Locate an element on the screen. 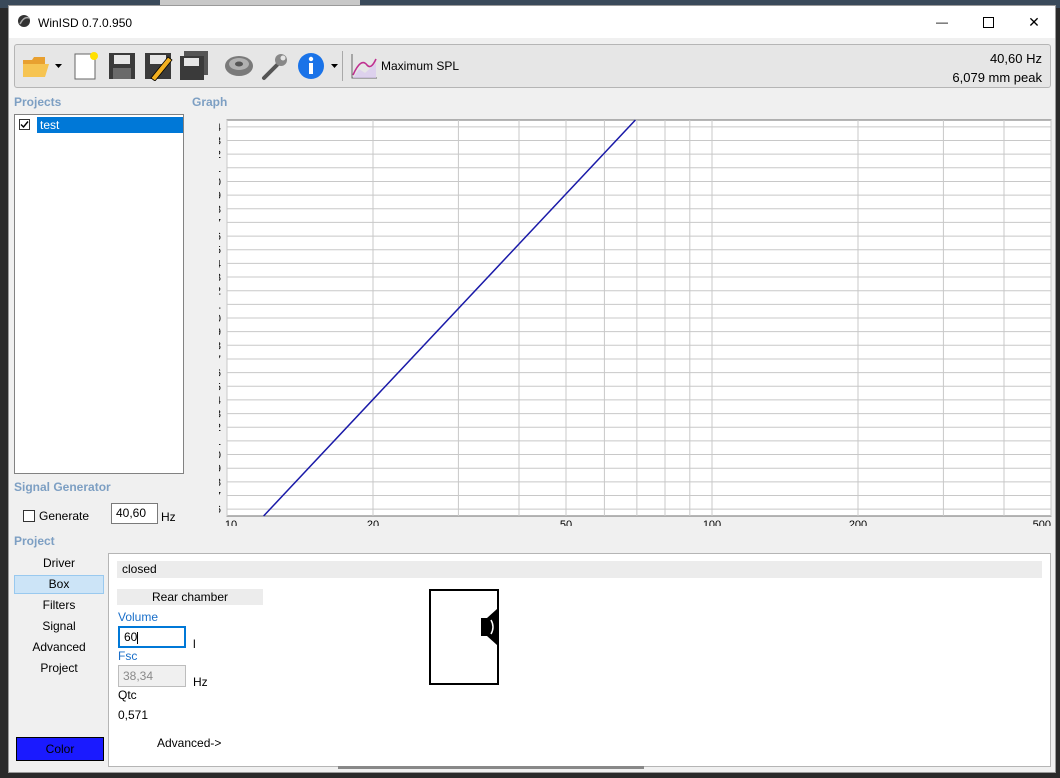 The height and width of the screenshot is (778, 1060). graph-type-label: Maximum SPL is located at coordinates (420, 66).